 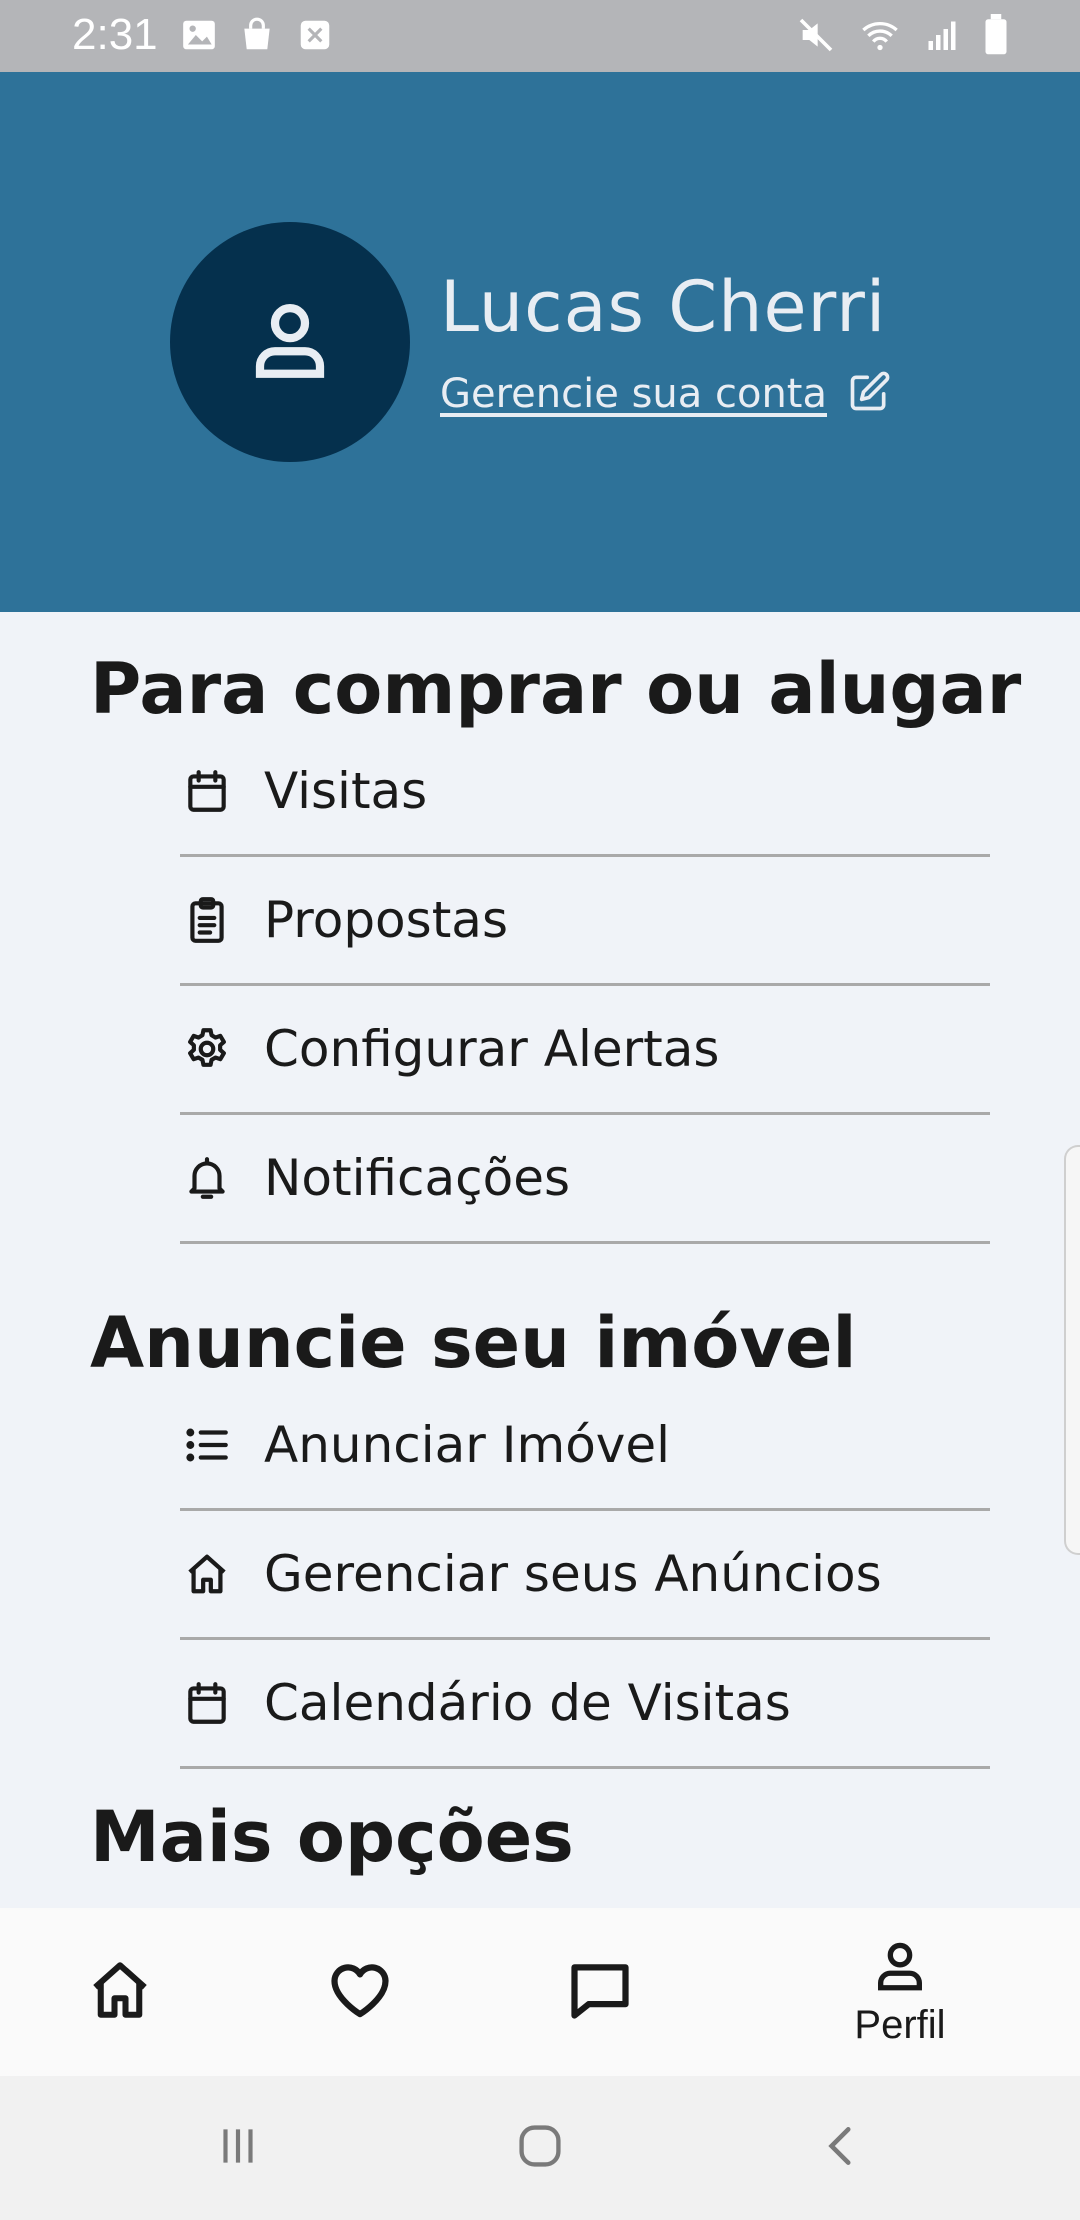 I want to click on recent-apps-button, so click(x=238, y=2148).